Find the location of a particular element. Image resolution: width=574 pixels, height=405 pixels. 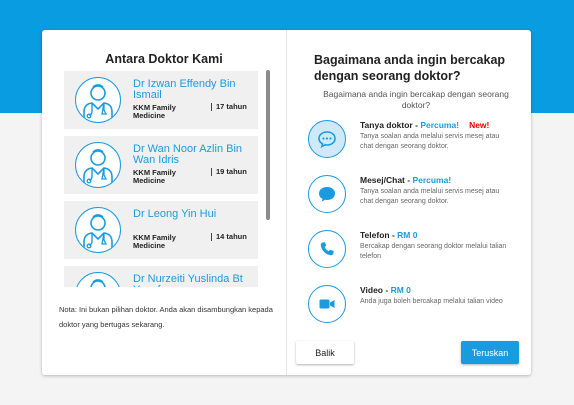

option-title: Video - RM 0 is located at coordinates (385, 290).